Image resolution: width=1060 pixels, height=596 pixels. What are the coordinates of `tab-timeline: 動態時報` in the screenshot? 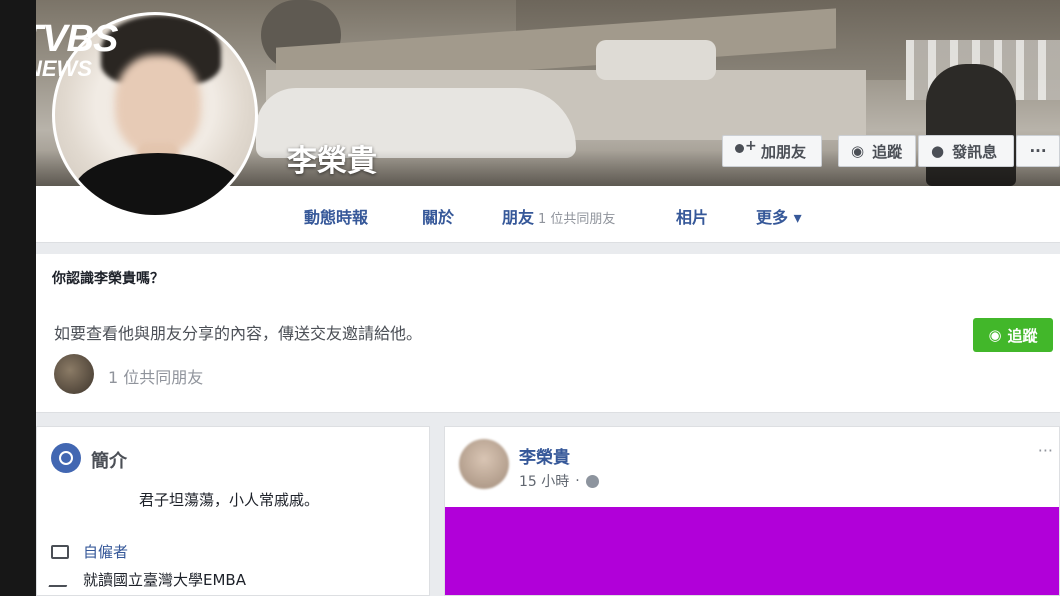 It's located at (336, 216).